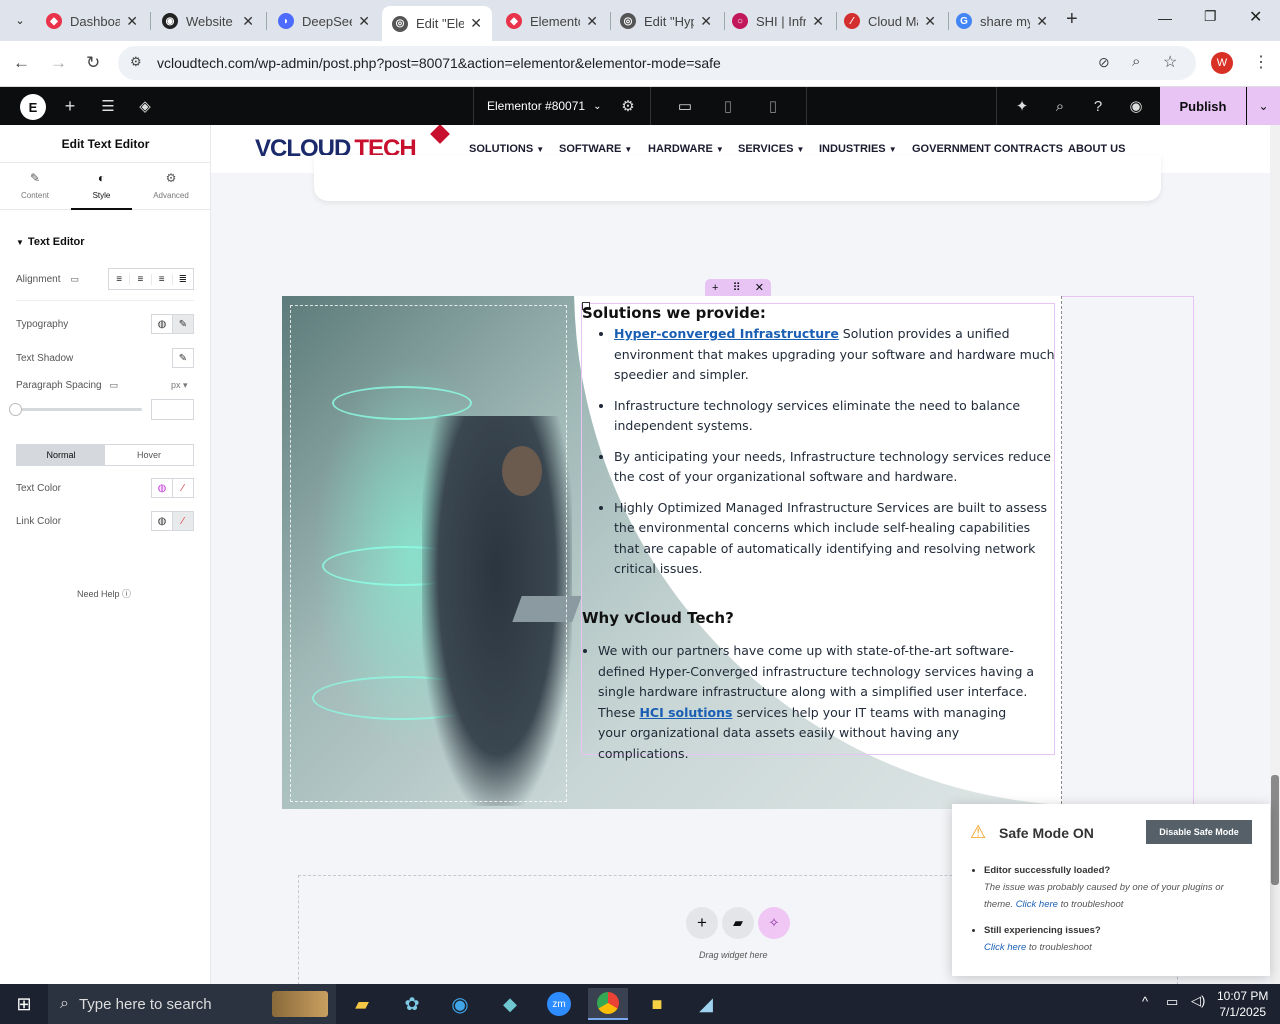  I want to click on drag-handle-icon: ⠿, so click(737, 287).